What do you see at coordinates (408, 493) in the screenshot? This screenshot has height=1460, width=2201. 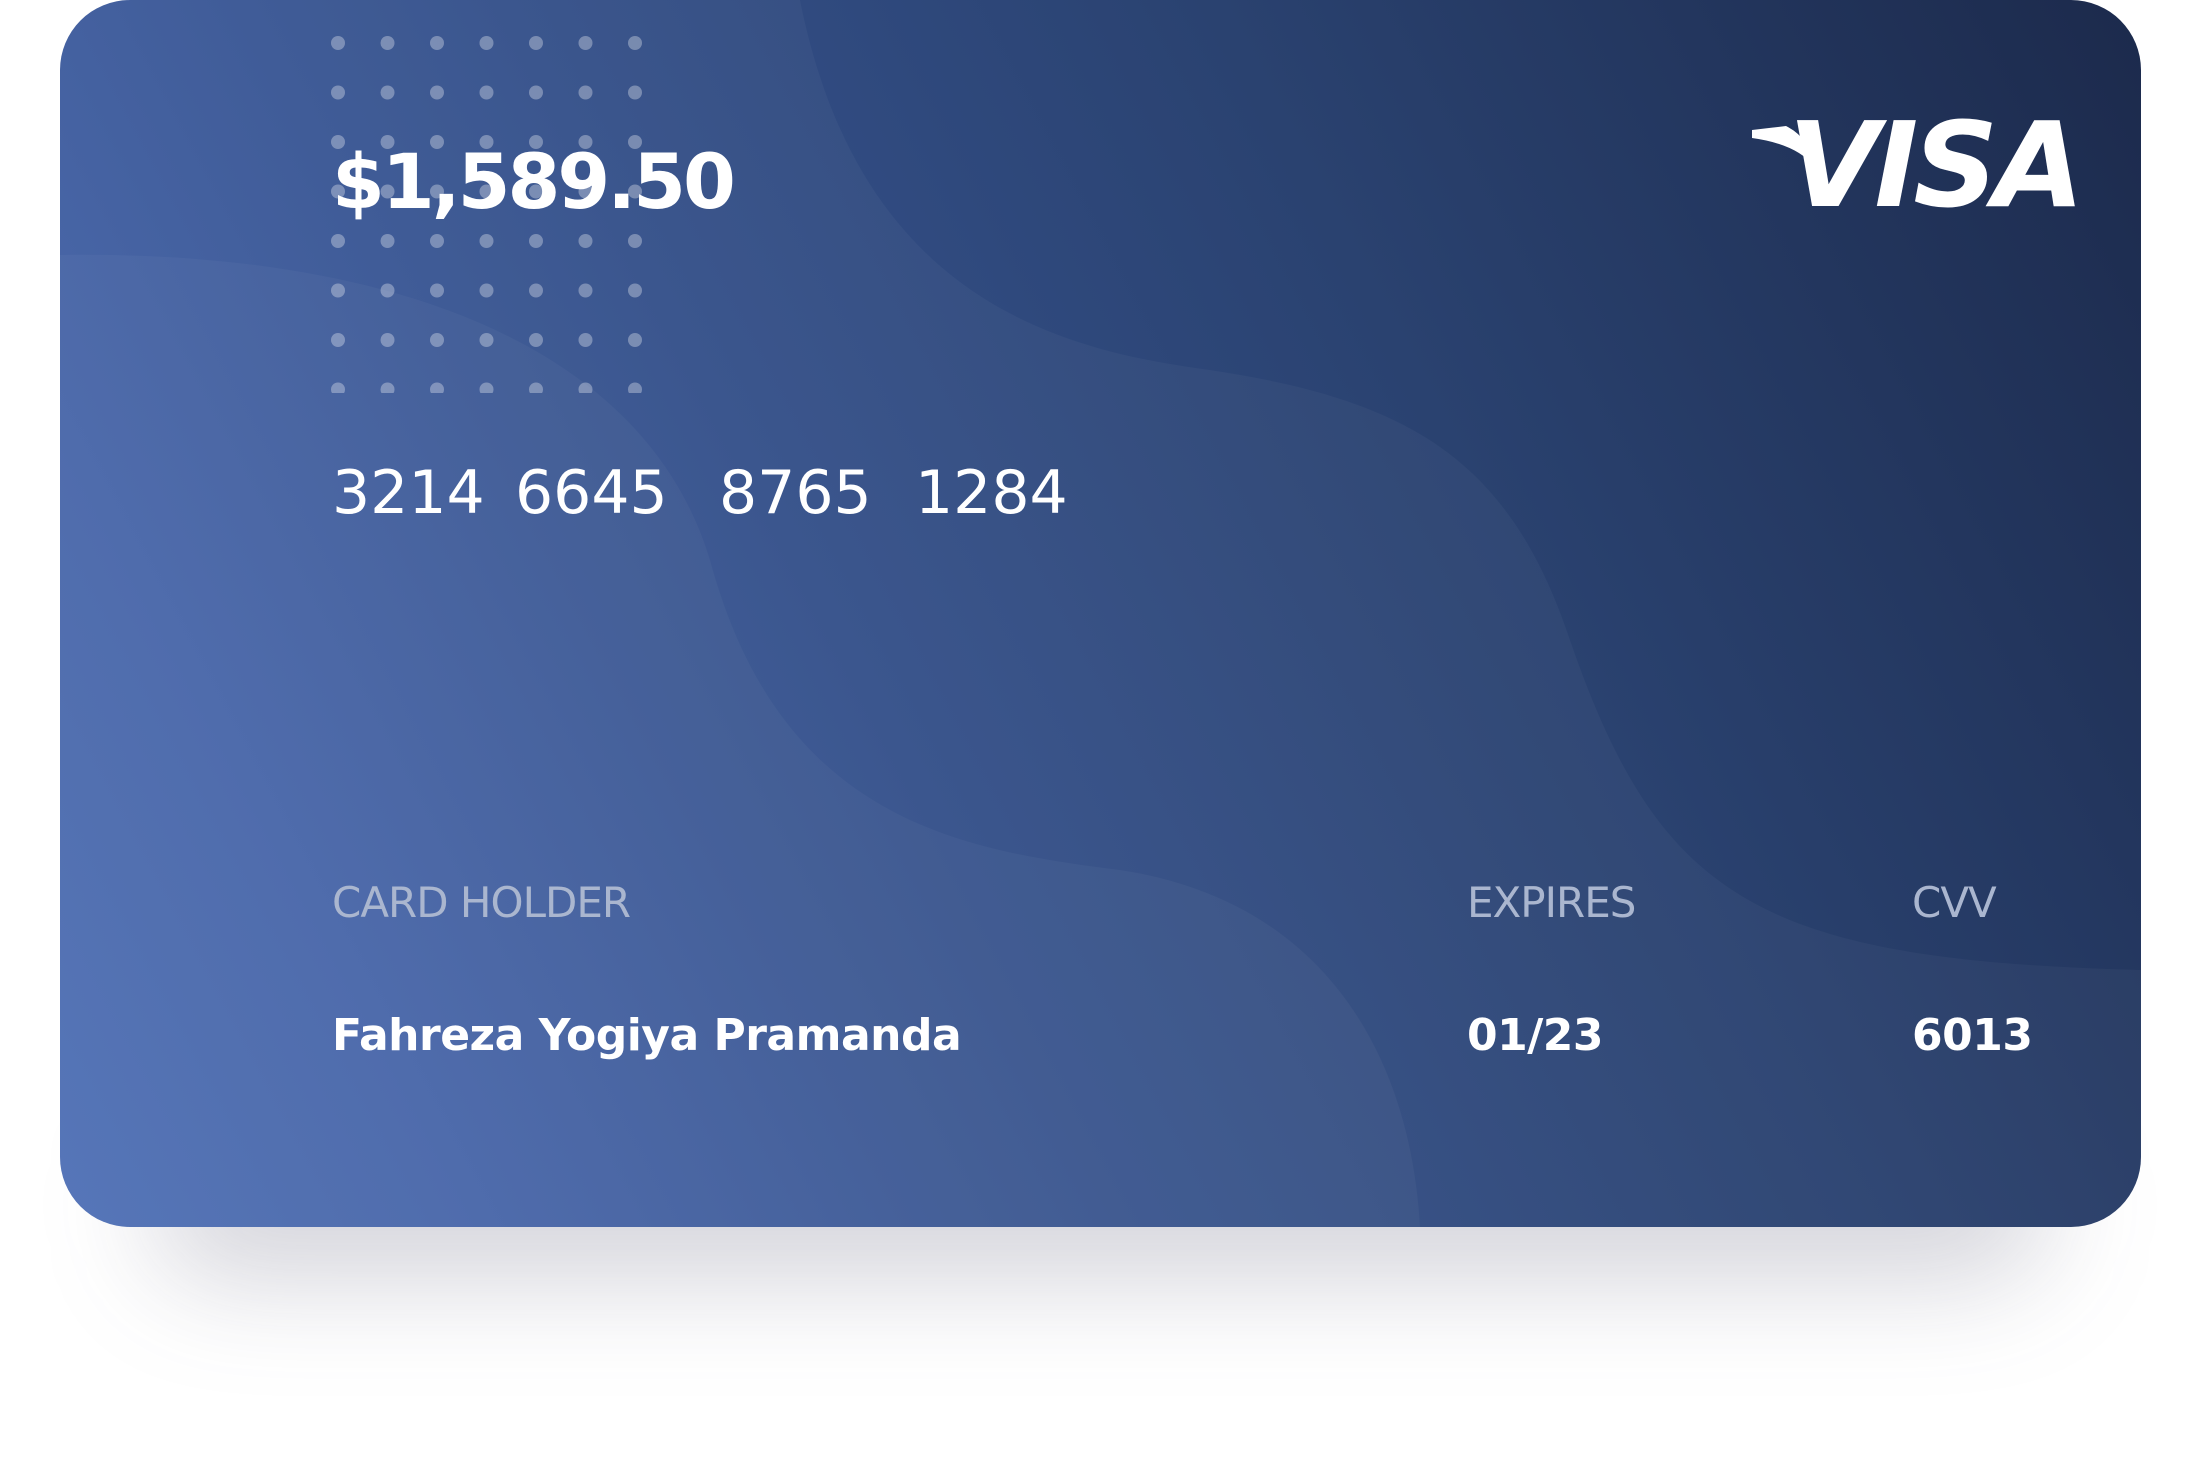 I see `card-number-group: 3214` at bounding box center [408, 493].